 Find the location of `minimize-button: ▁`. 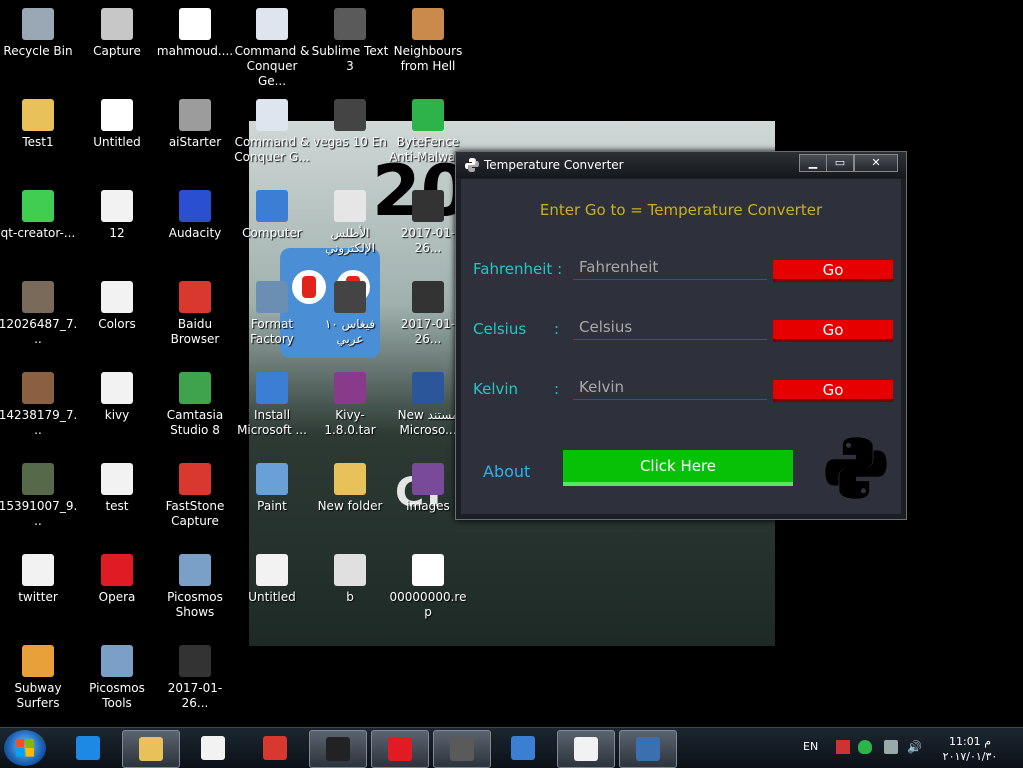

minimize-button: ▁ is located at coordinates (813, 163).